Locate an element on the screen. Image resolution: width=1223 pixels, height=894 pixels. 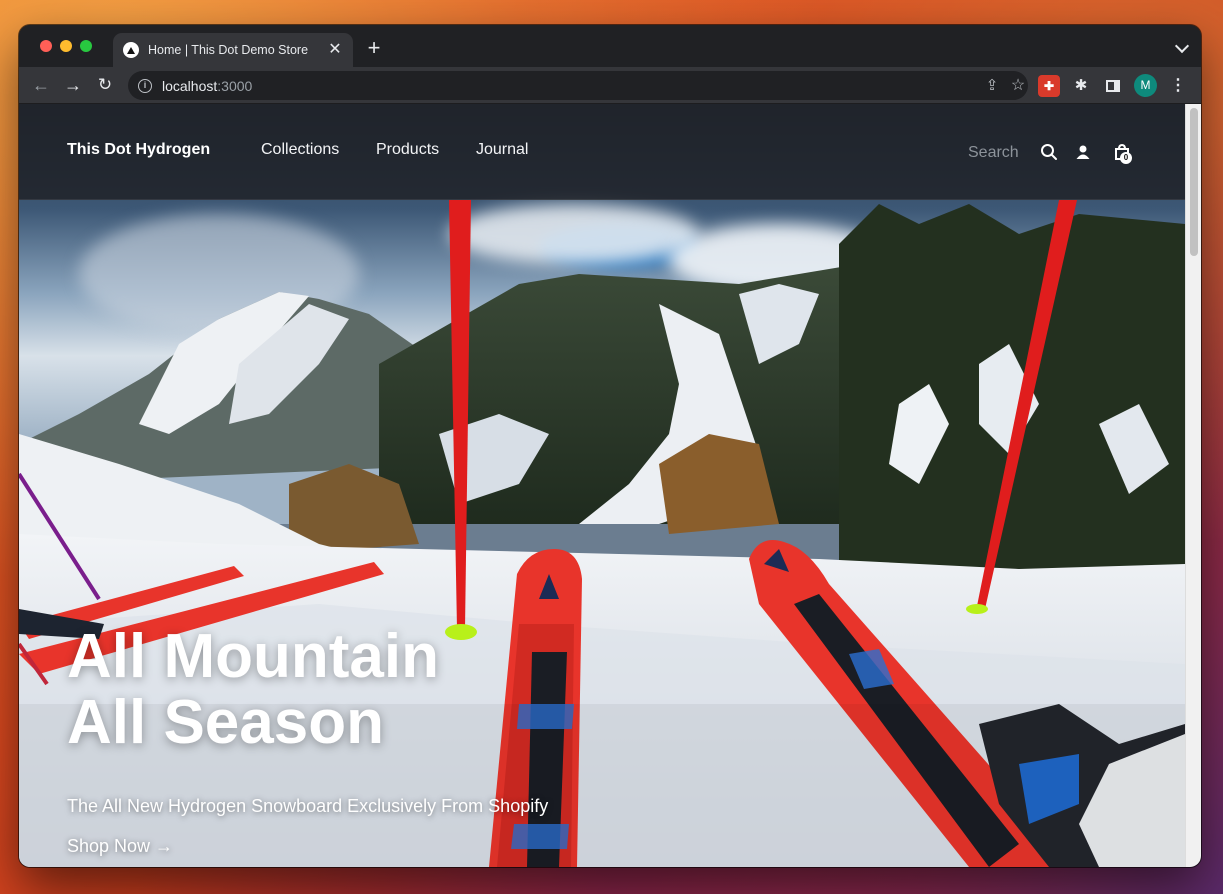
plus-icon: + is located at coordinates (374, 48).